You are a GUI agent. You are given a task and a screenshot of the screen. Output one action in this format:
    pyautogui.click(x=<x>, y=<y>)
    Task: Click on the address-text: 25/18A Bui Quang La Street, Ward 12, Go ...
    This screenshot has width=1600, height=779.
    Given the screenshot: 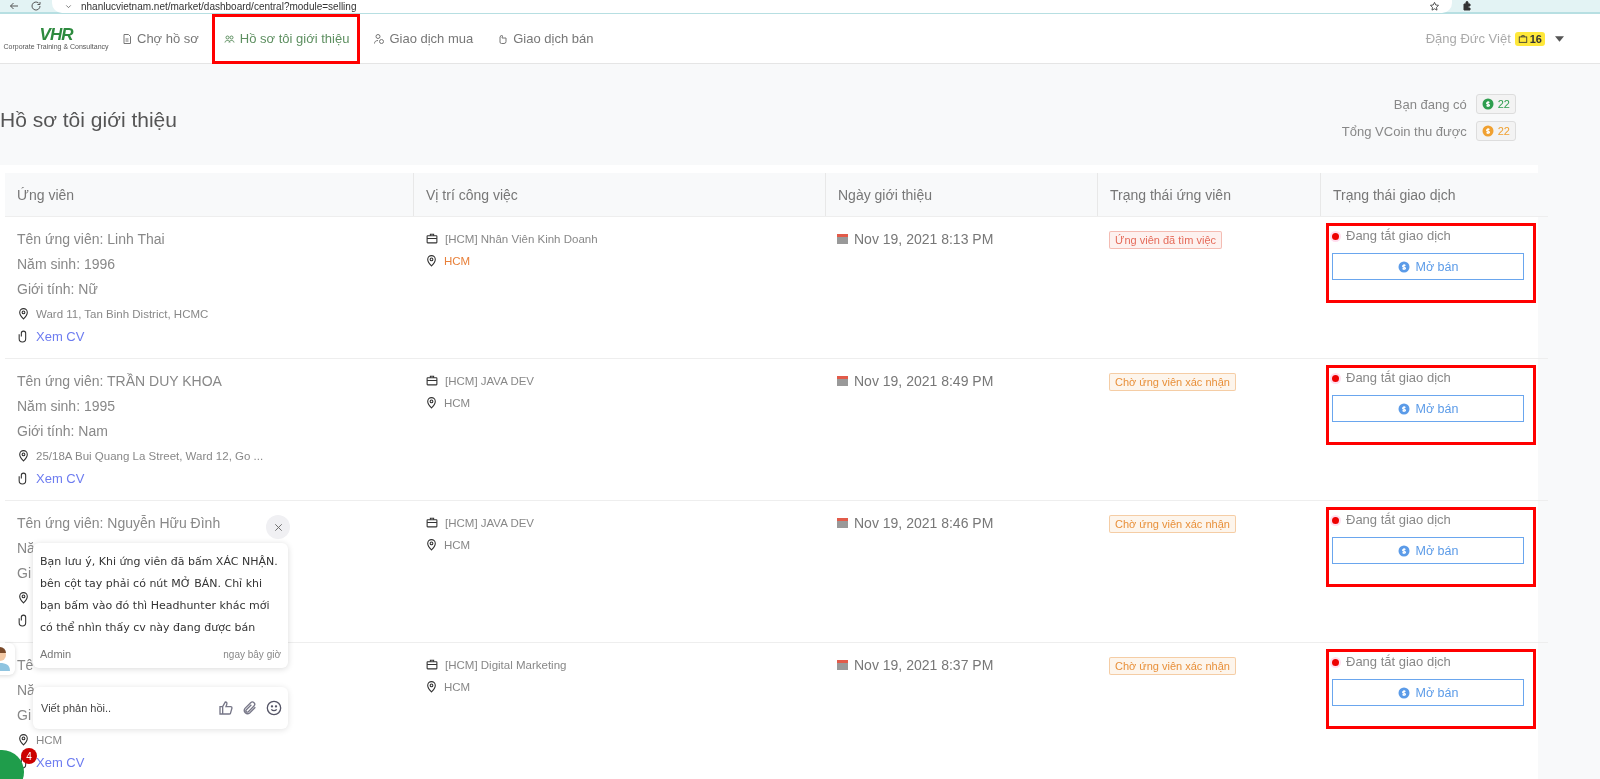 What is the action you would take?
    pyautogui.click(x=150, y=455)
    